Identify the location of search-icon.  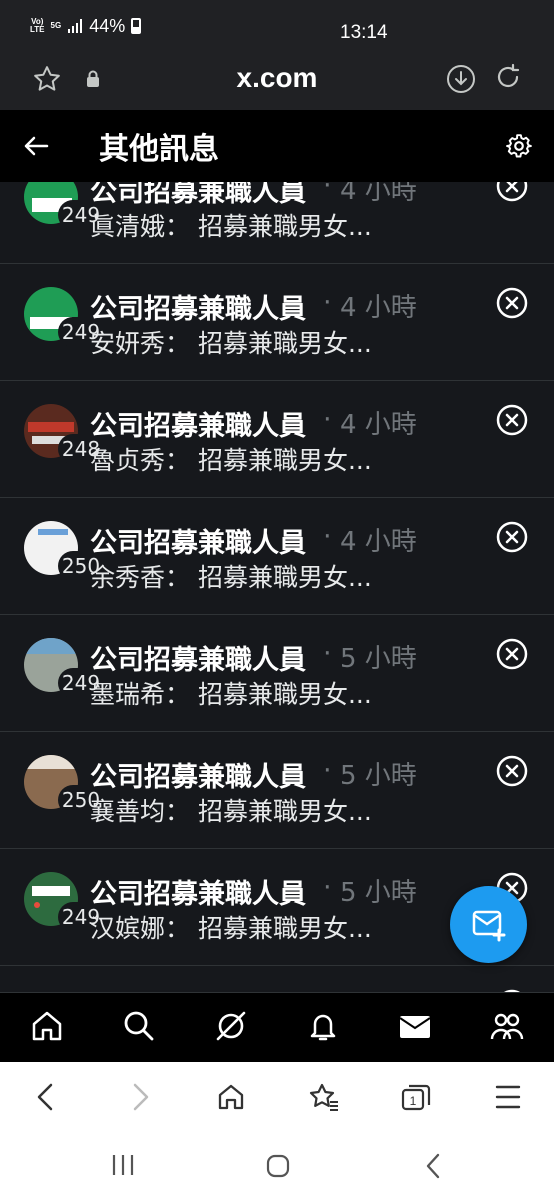
(139, 1026).